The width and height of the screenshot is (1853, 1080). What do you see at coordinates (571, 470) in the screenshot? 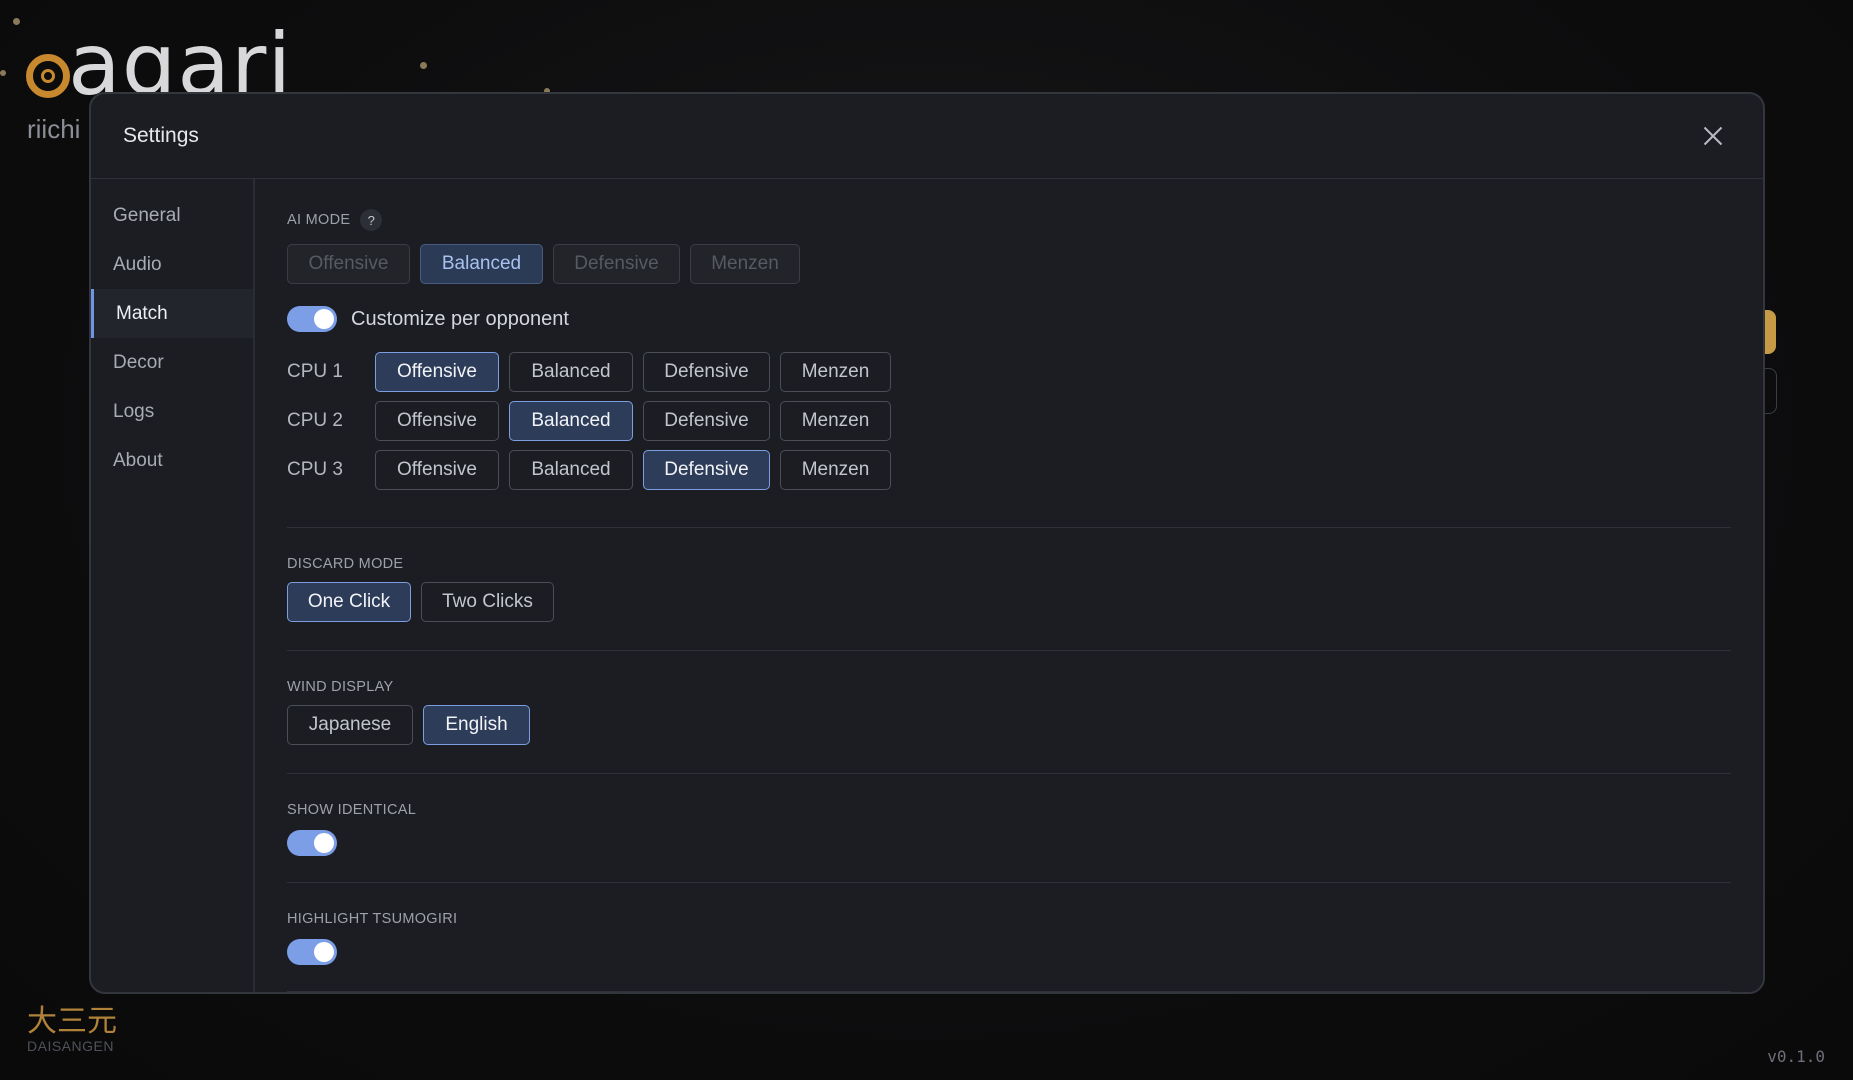
I see `cpu3-balanced-button: Balanced` at bounding box center [571, 470].